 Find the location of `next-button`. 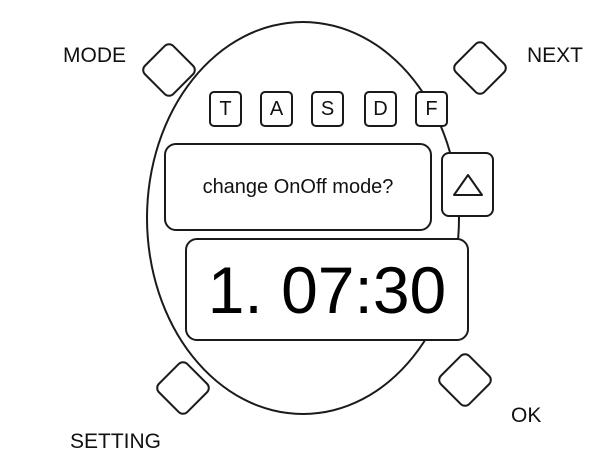

next-button is located at coordinates (480, 68).